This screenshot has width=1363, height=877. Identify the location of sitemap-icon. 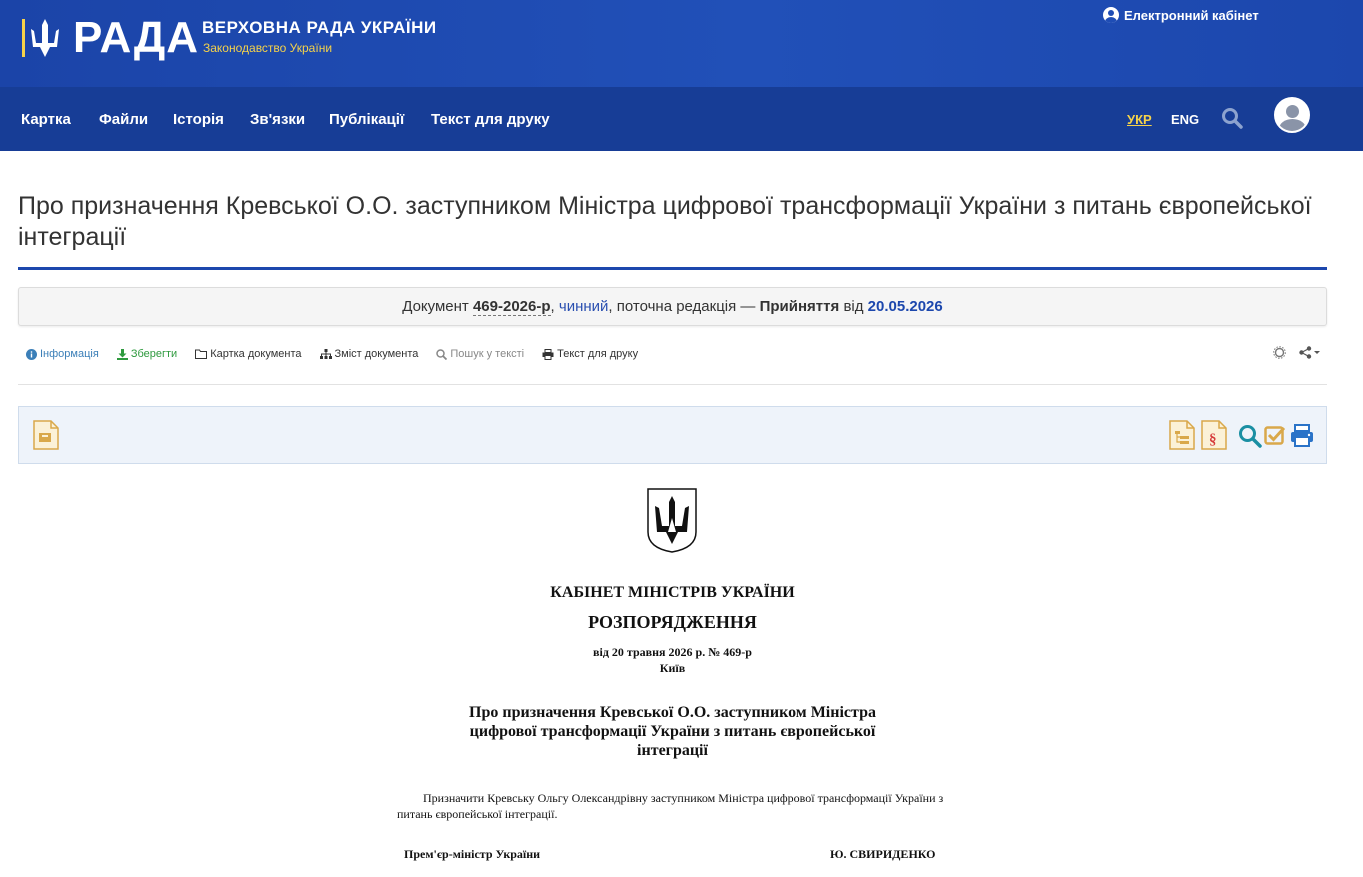
(325, 354).